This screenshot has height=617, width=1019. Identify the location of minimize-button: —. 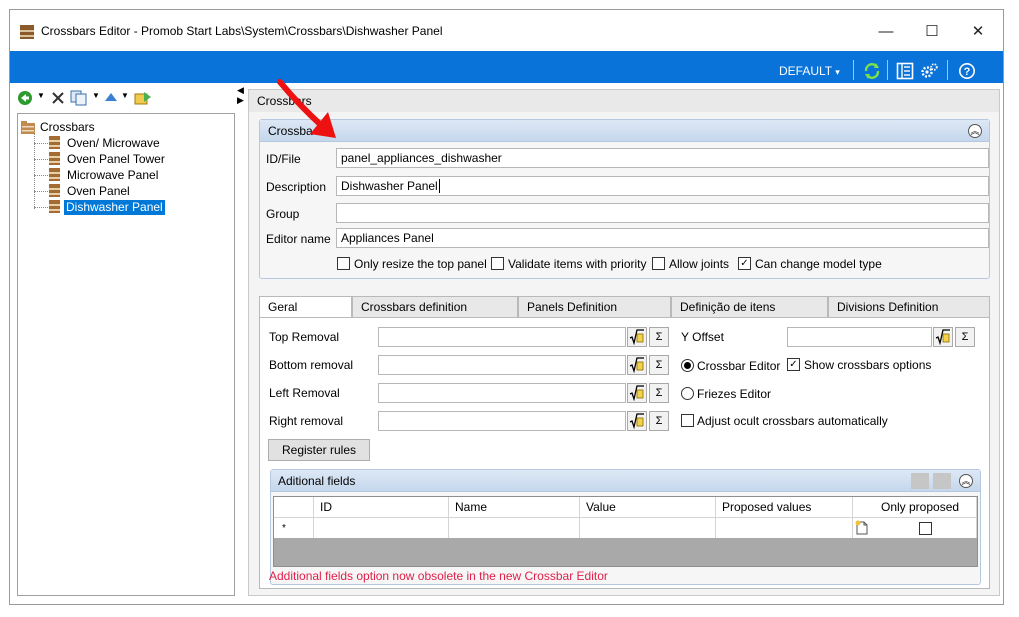
(886, 31).